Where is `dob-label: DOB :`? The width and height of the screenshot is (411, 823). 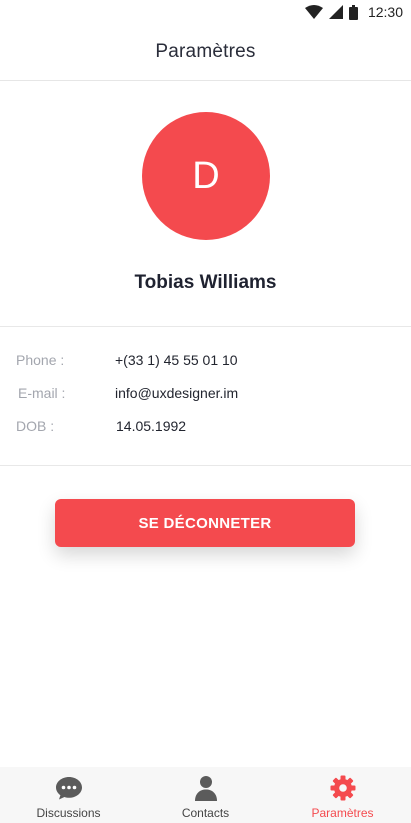 dob-label: DOB : is located at coordinates (35, 426).